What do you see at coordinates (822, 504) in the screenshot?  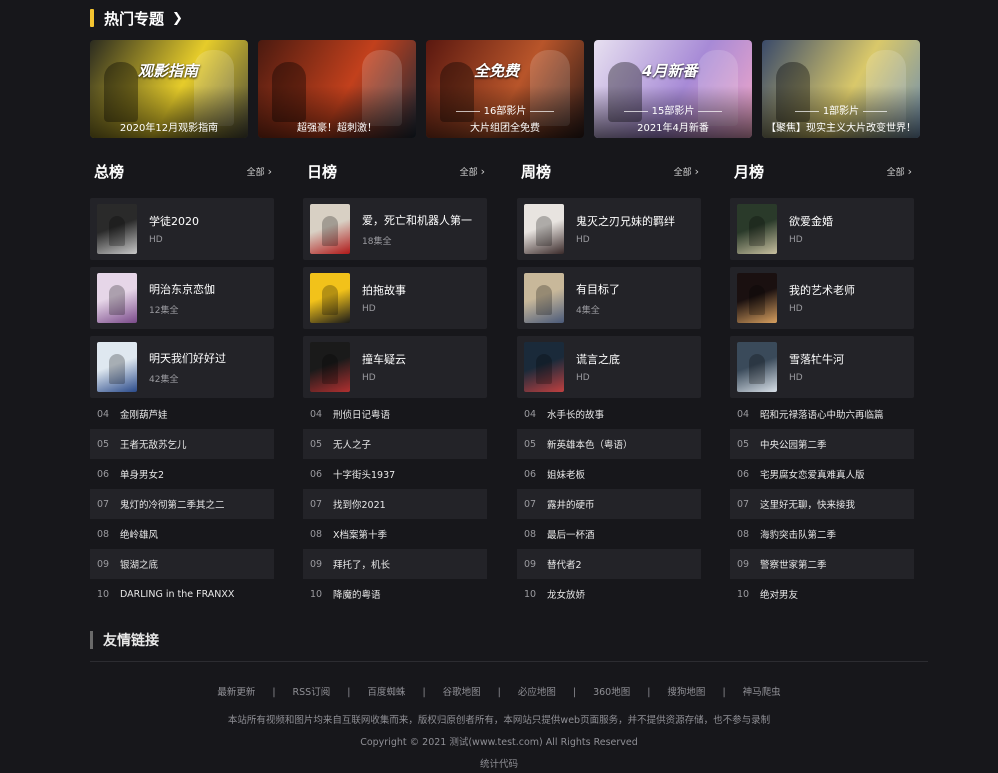 I see `ranking-row: 07 这里好无聊，快来接我` at bounding box center [822, 504].